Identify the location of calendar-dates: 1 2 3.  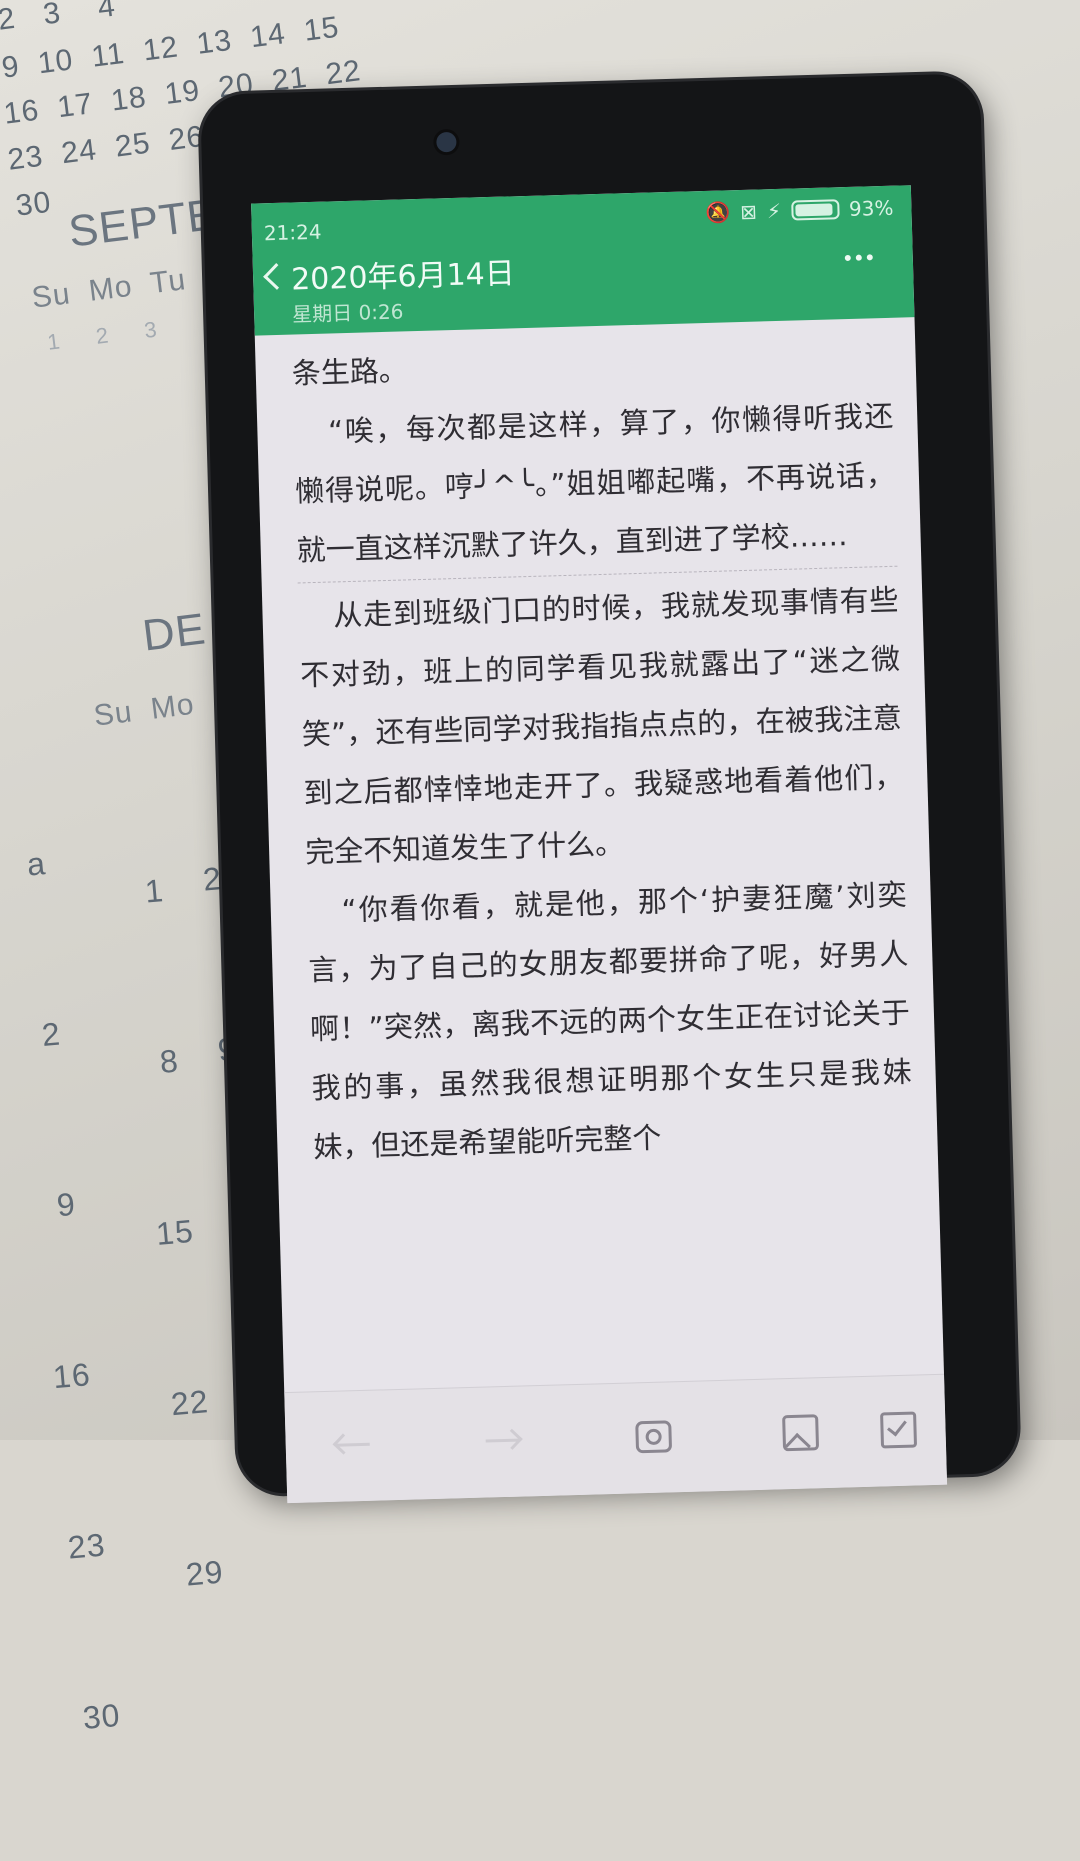
(103, 335).